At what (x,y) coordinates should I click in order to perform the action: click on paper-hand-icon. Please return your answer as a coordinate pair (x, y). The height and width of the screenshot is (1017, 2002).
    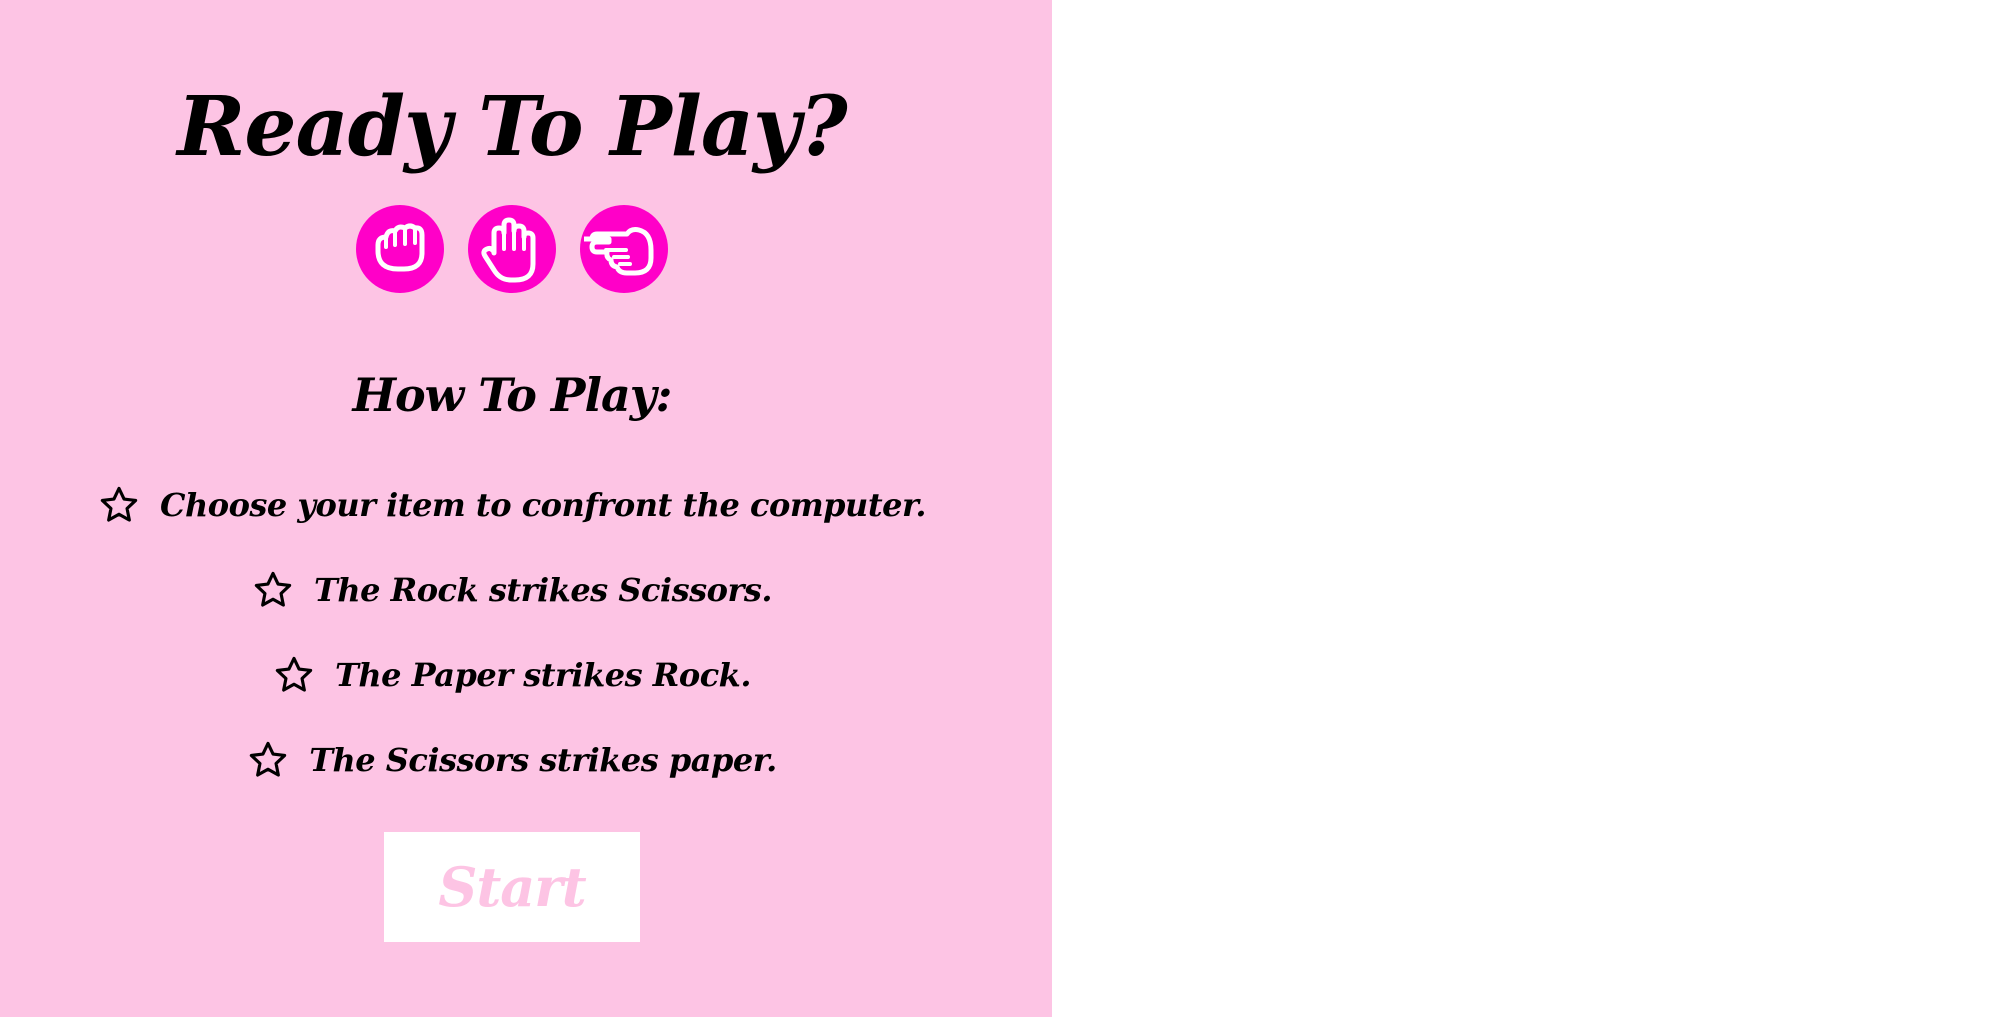
    Looking at the image, I should click on (508, 250).